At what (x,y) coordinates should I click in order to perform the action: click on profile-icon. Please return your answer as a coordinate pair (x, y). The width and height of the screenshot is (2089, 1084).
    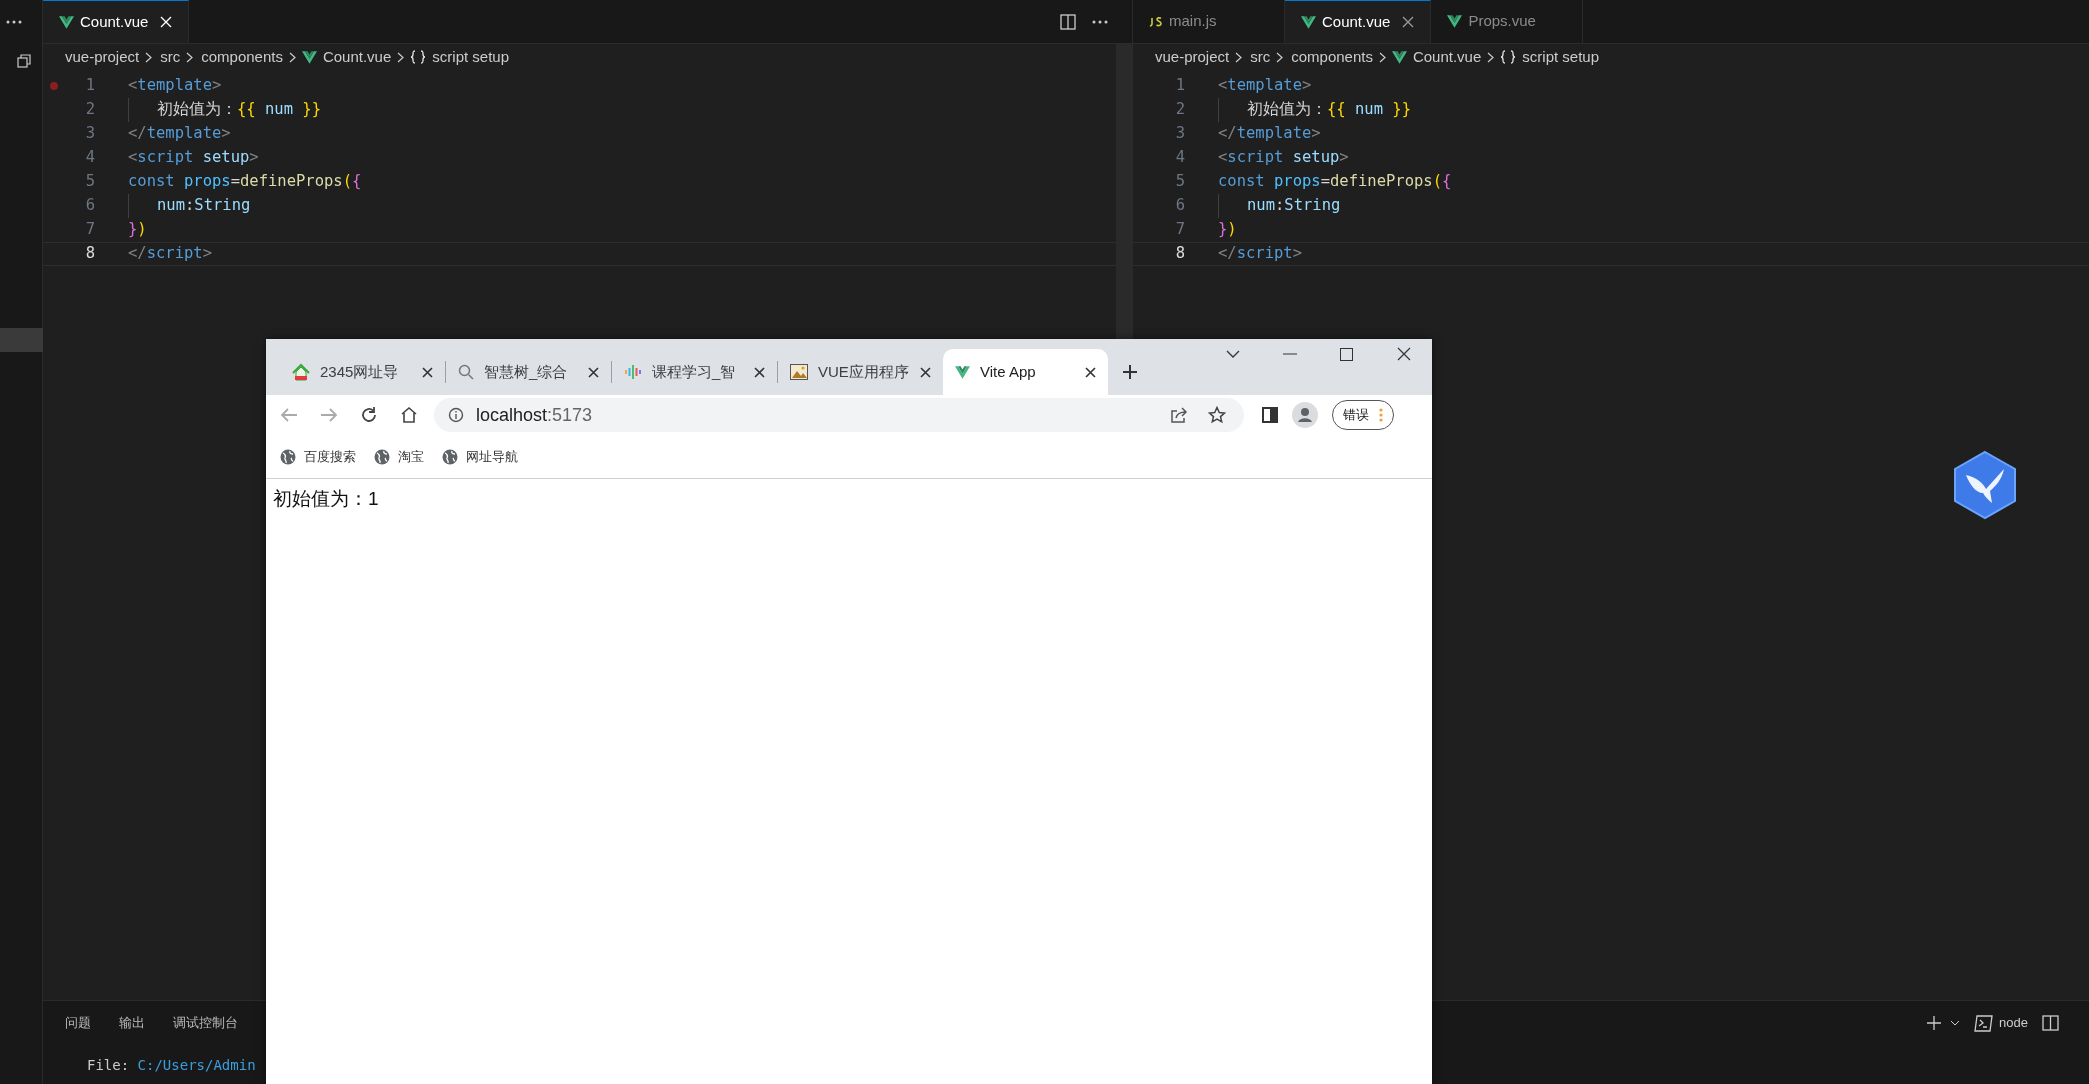
    Looking at the image, I should click on (1305, 415).